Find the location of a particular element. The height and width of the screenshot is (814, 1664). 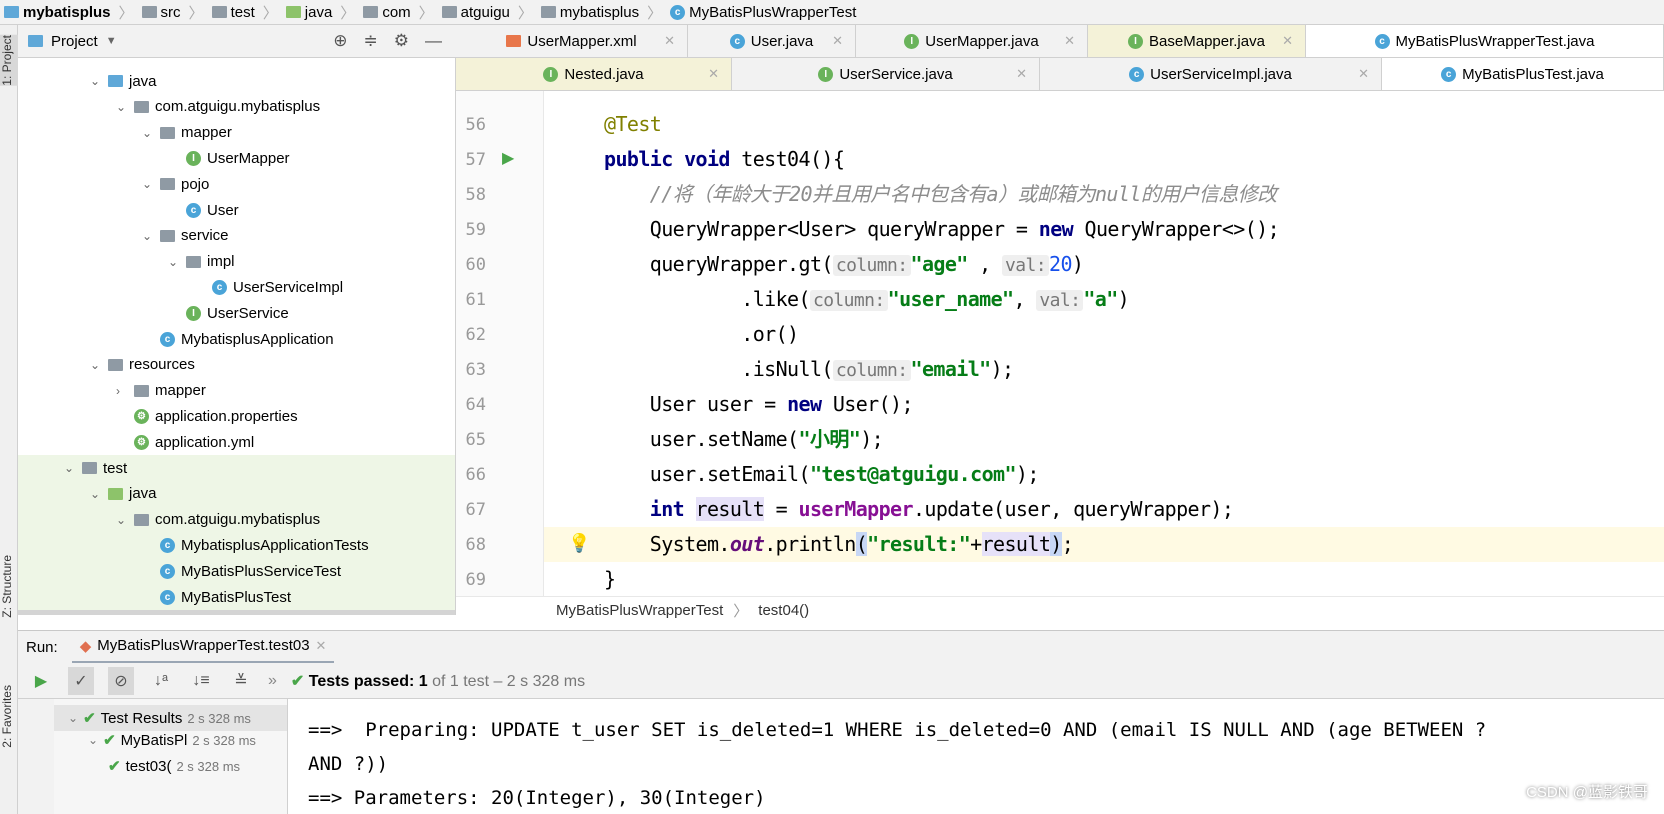

tree-item: ⌄ test is located at coordinates (95, 468).